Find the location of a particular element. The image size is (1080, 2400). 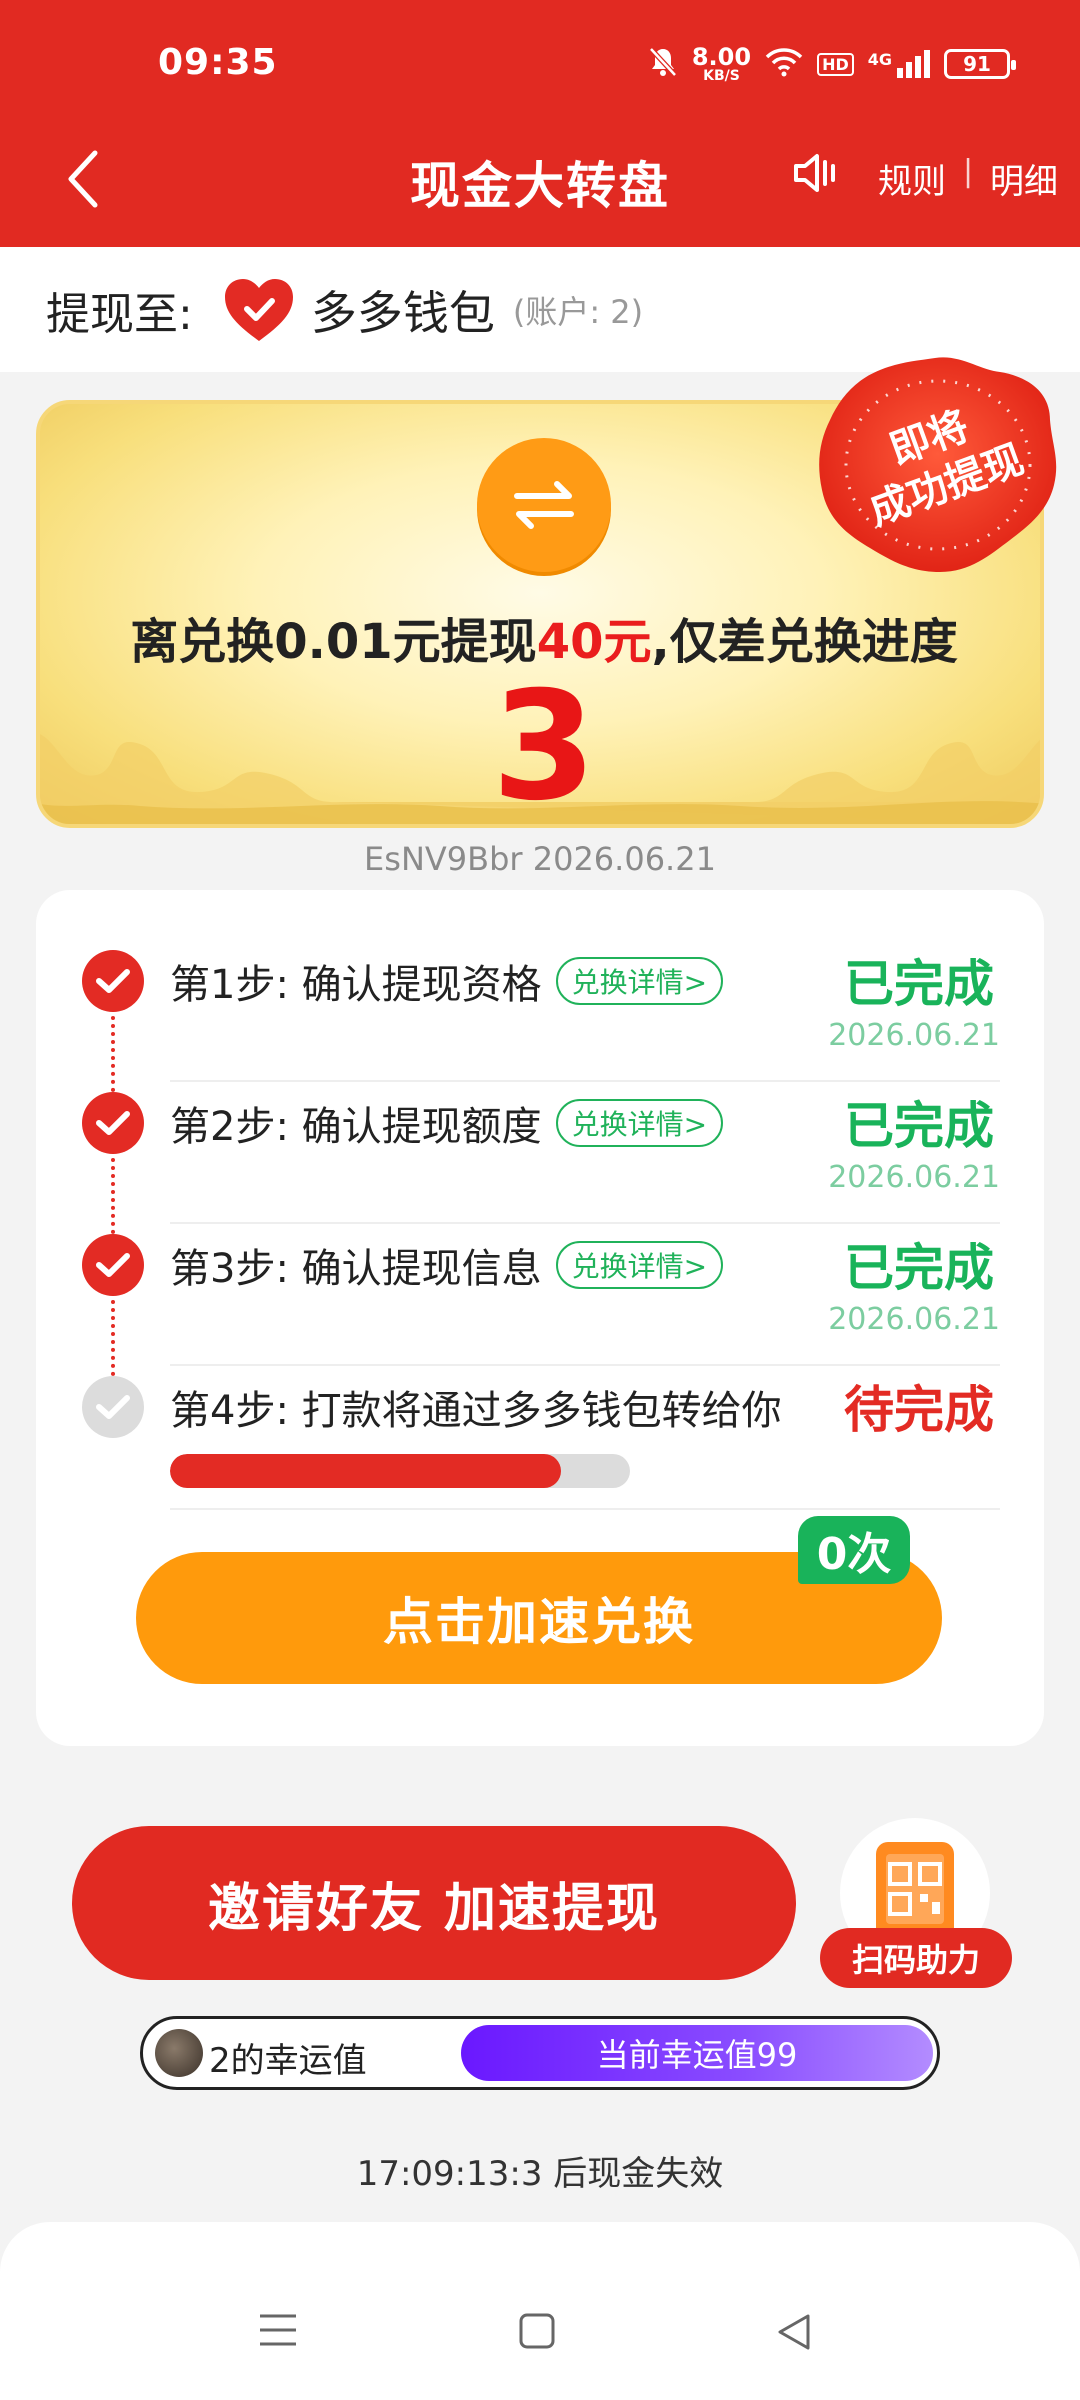

status-icons: 8.00 KB/S HD 4G 91 is located at coordinates (832, 63).